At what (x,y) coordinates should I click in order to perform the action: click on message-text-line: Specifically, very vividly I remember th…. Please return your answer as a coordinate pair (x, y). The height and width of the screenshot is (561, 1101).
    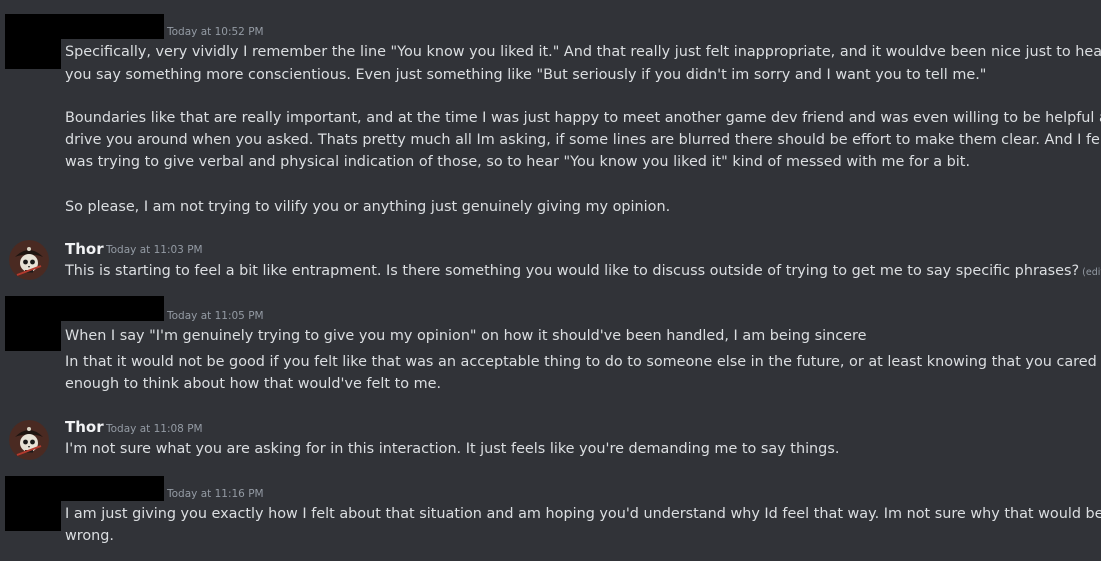
    Looking at the image, I should click on (583, 52).